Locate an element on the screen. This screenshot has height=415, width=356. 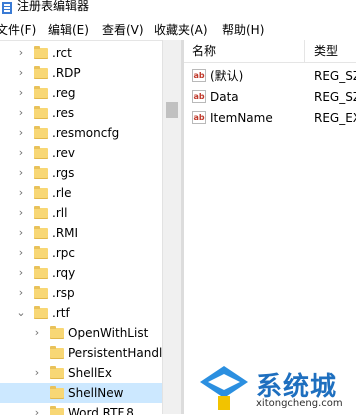
brand-site: xitongcheng.com is located at coordinates (299, 403).